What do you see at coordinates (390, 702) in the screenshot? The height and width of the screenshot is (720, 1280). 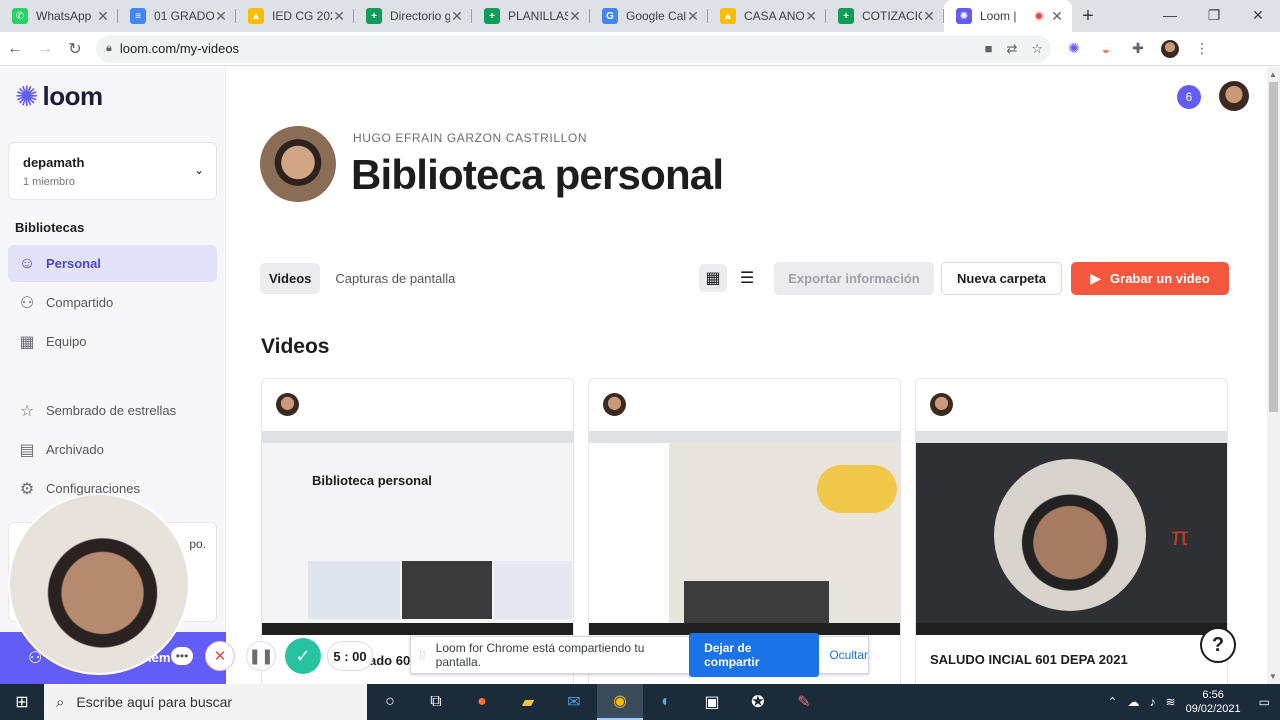 I see `cortana-icon: ○` at bounding box center [390, 702].